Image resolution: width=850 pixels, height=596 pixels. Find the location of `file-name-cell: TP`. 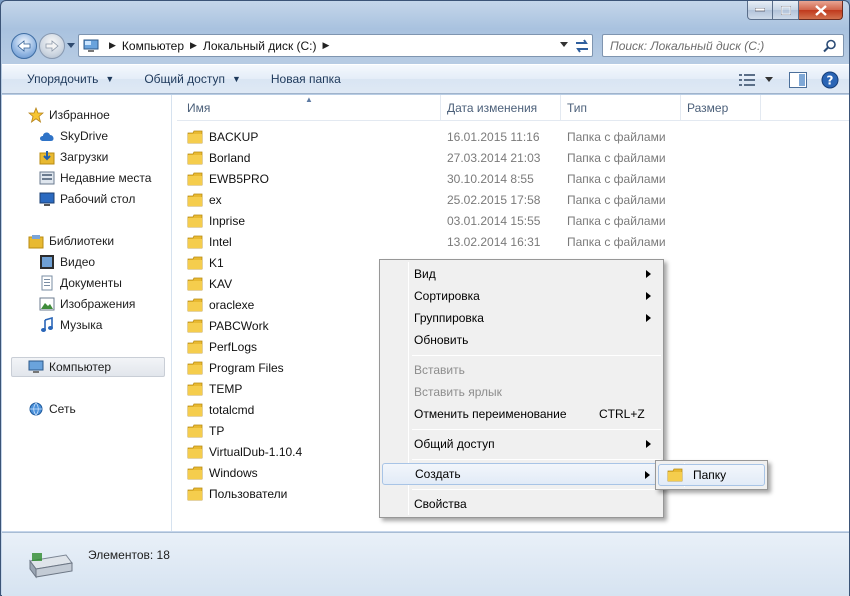

file-name-cell: TP is located at coordinates (205, 430).